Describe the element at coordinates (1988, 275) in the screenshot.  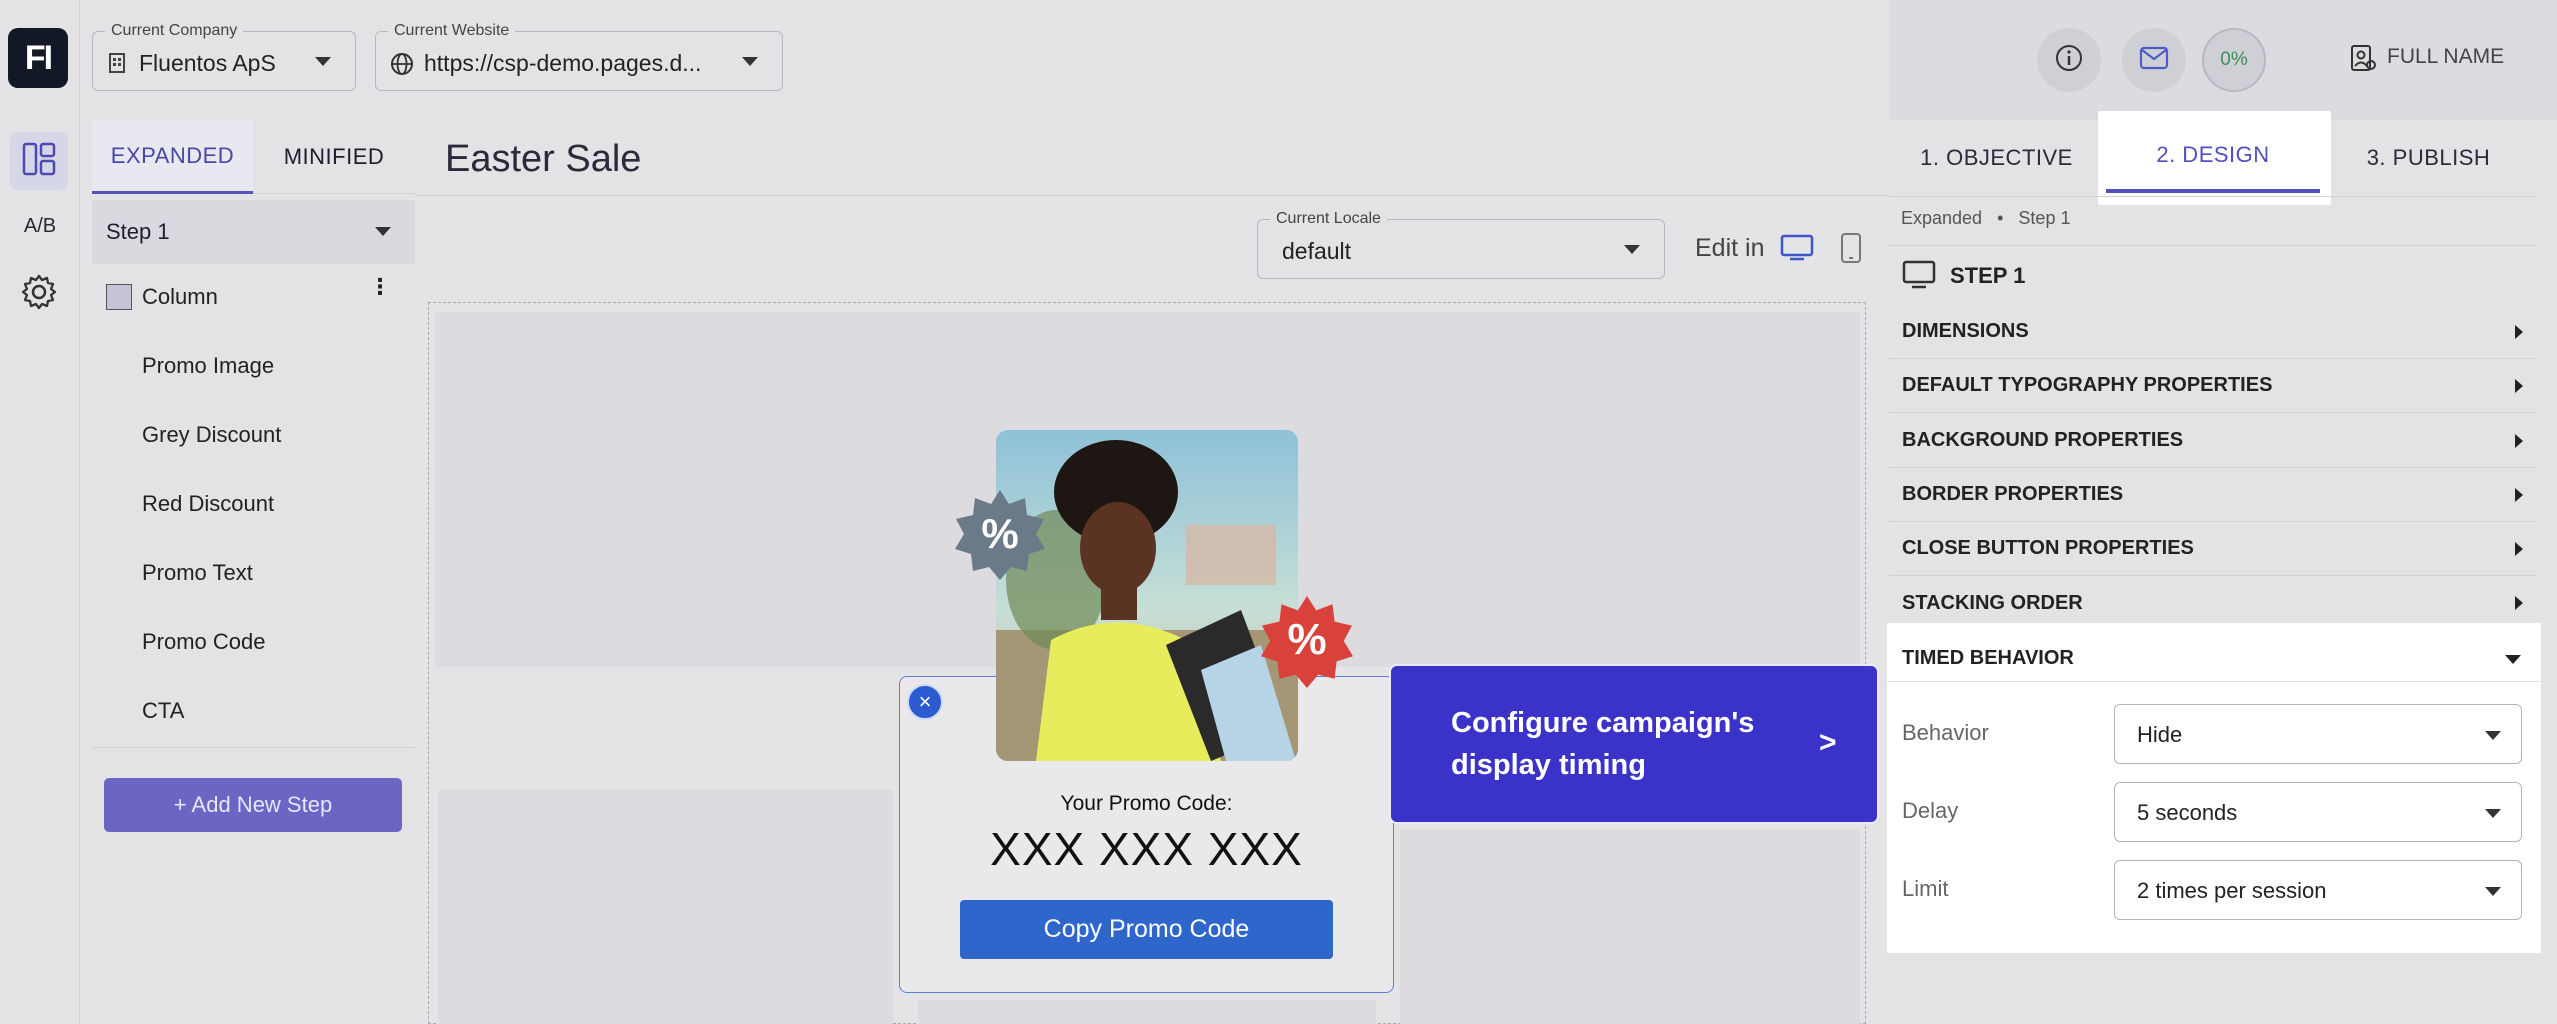
I see `step-title: STEP 1` at that location.